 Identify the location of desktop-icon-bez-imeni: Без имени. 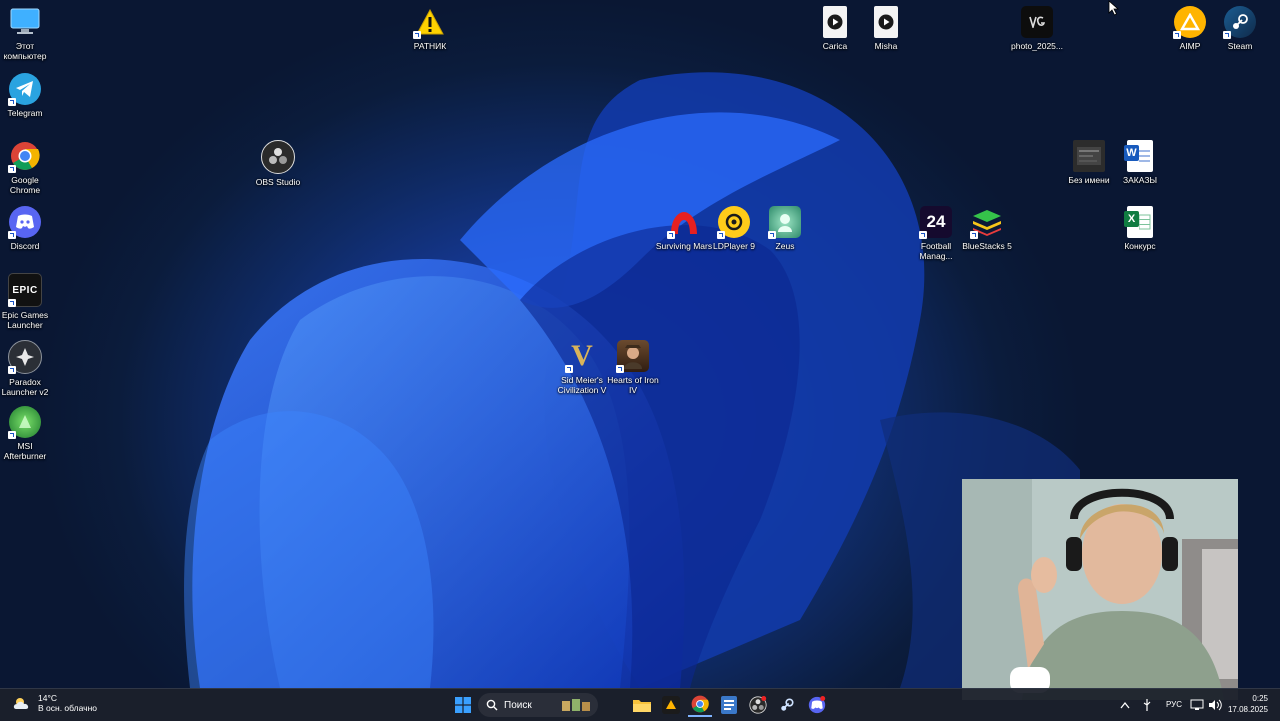
(1089, 162).